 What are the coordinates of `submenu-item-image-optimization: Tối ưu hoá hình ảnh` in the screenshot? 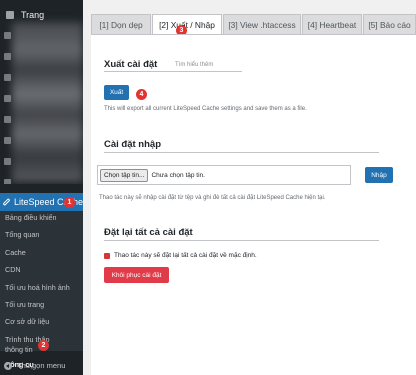 It's located at (41, 288).